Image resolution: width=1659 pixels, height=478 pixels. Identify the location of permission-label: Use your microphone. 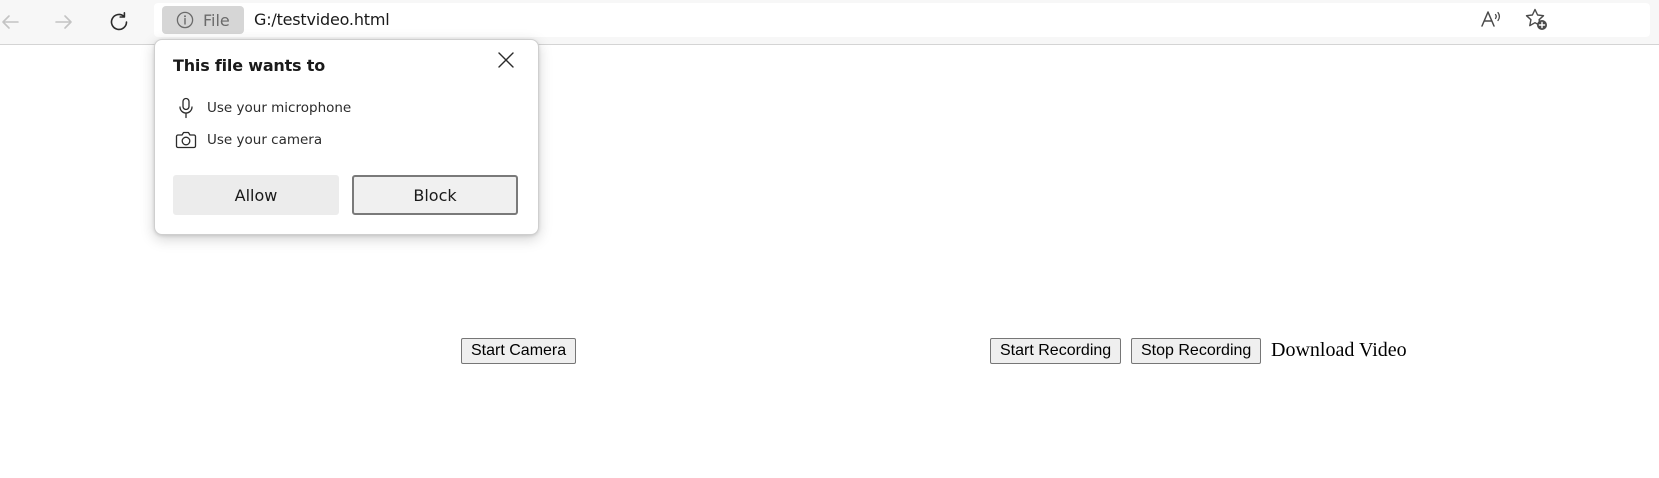
(279, 108).